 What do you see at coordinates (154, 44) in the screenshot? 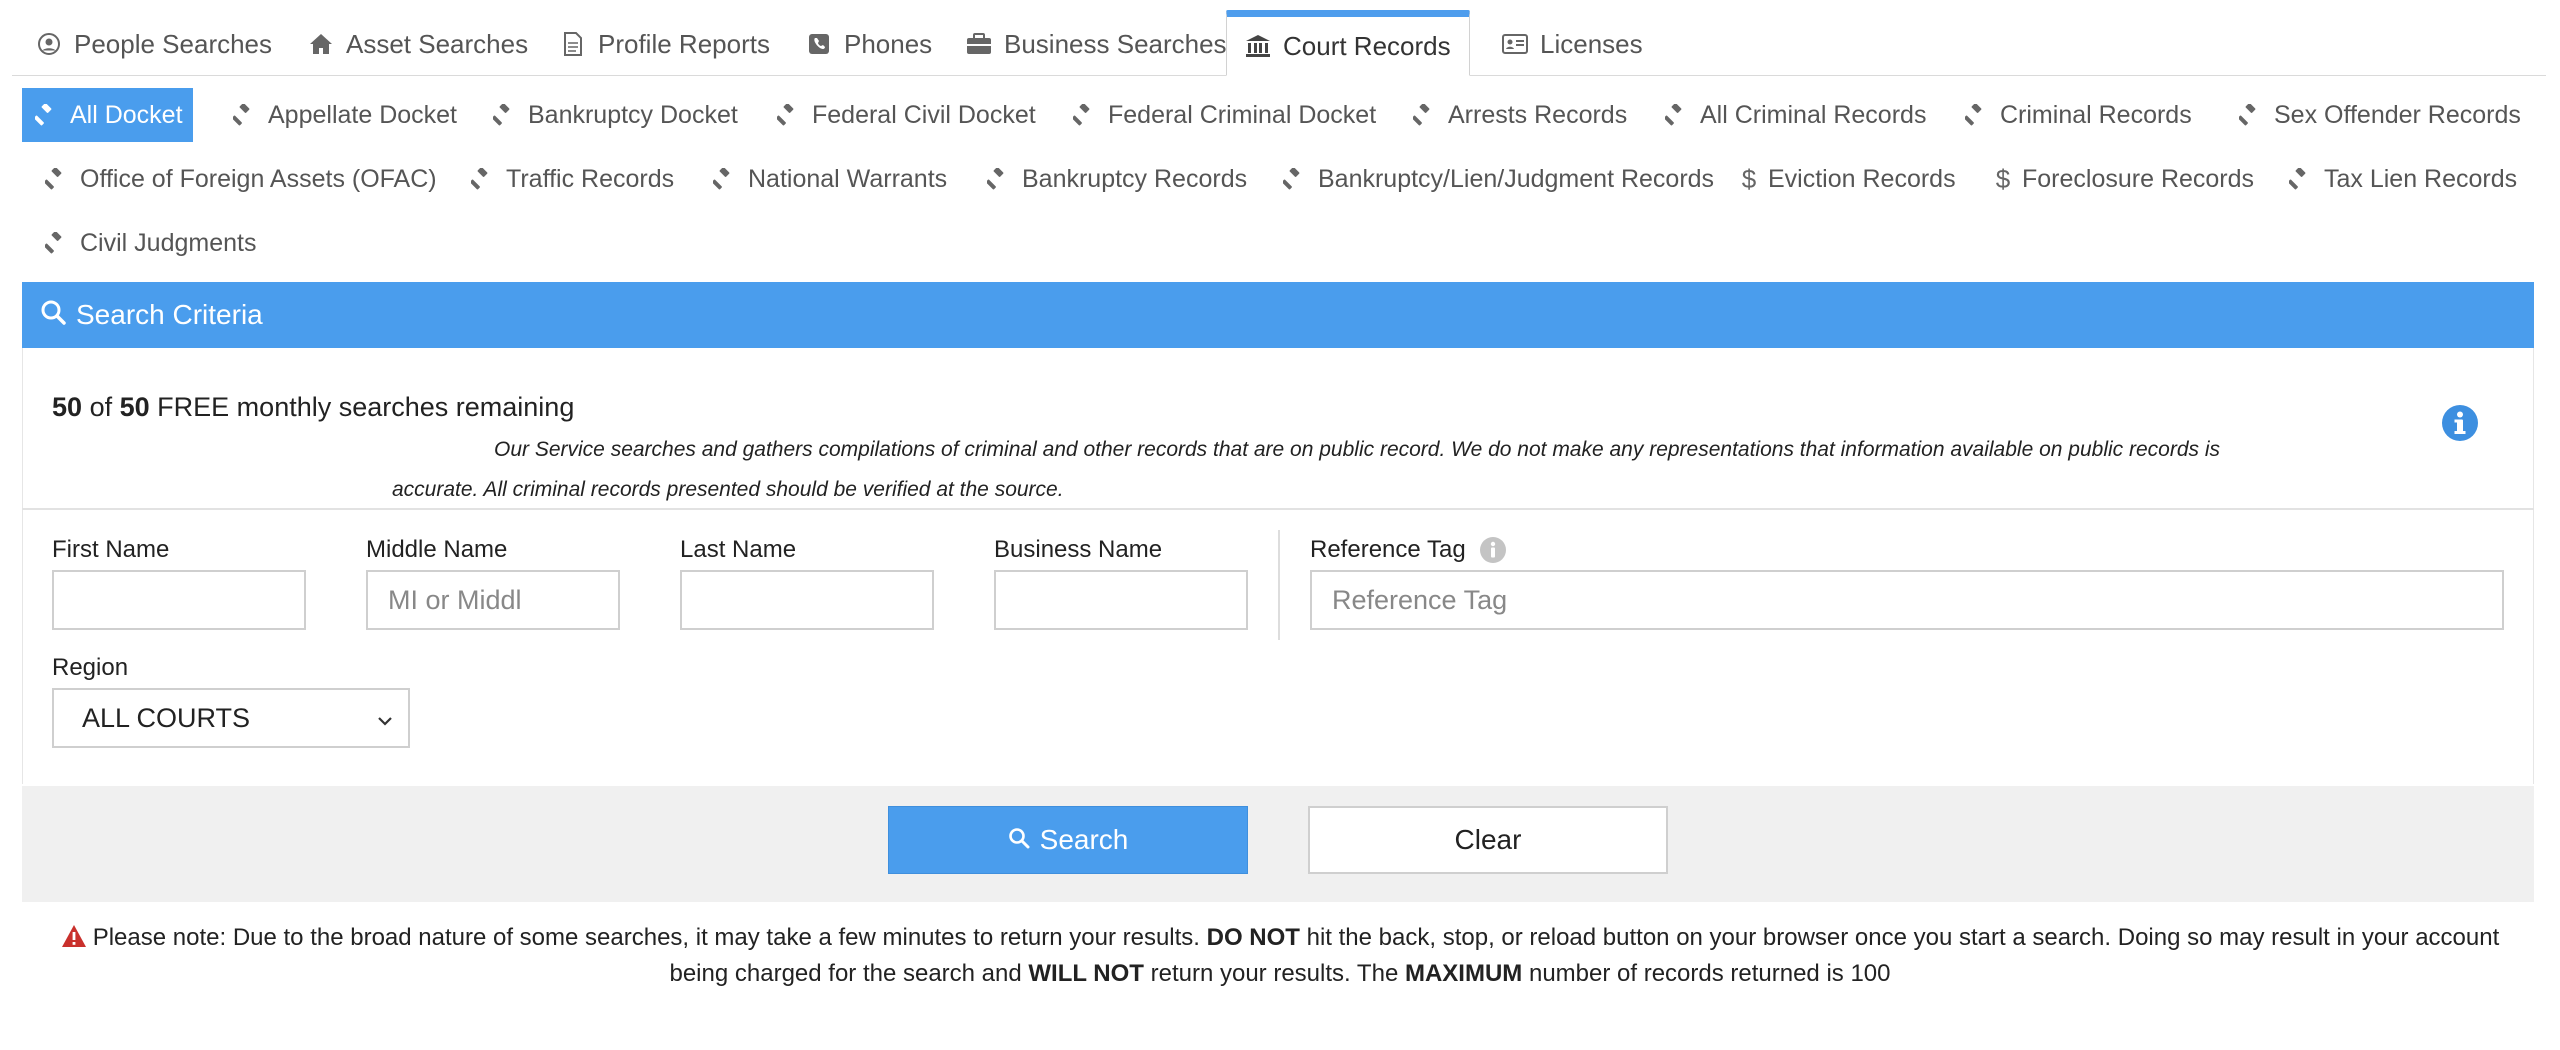
I see `tab-people-searches: People Searches` at bounding box center [154, 44].